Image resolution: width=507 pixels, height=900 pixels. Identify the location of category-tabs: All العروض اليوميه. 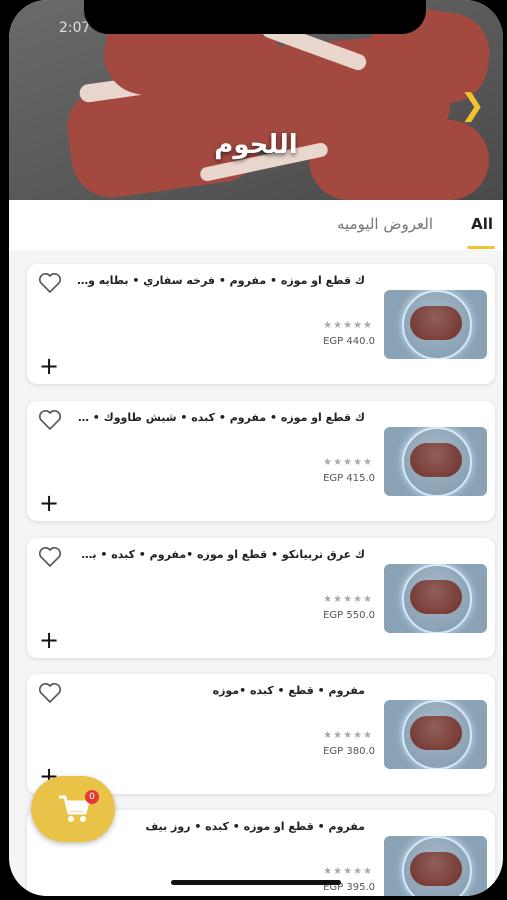
(256, 225).